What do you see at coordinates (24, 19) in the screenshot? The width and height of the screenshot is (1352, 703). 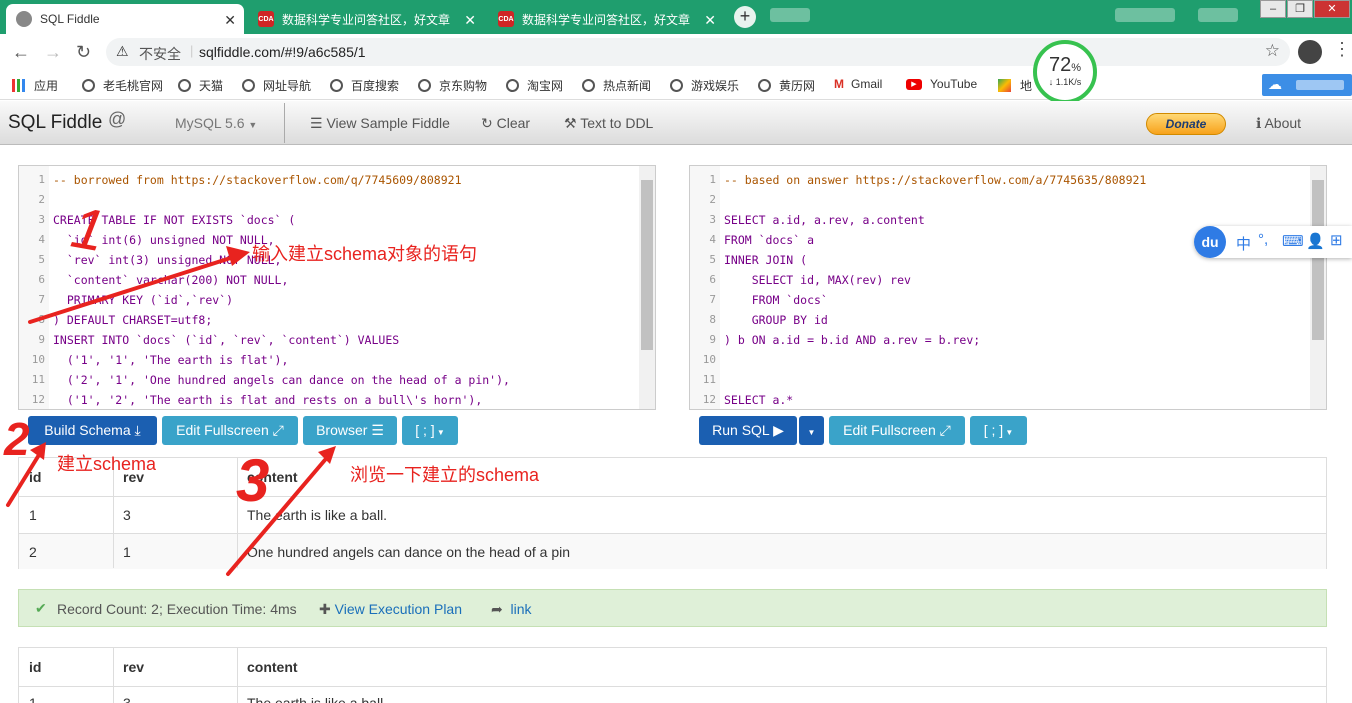 I see `globe-favicon-icon` at bounding box center [24, 19].